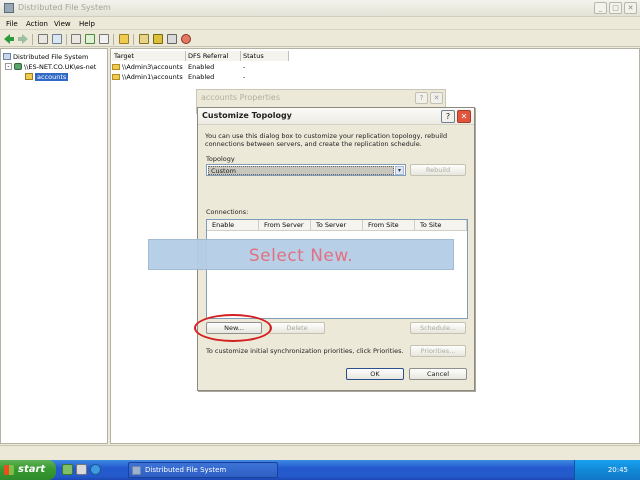  I want to click on back-icon, so click(9, 39).